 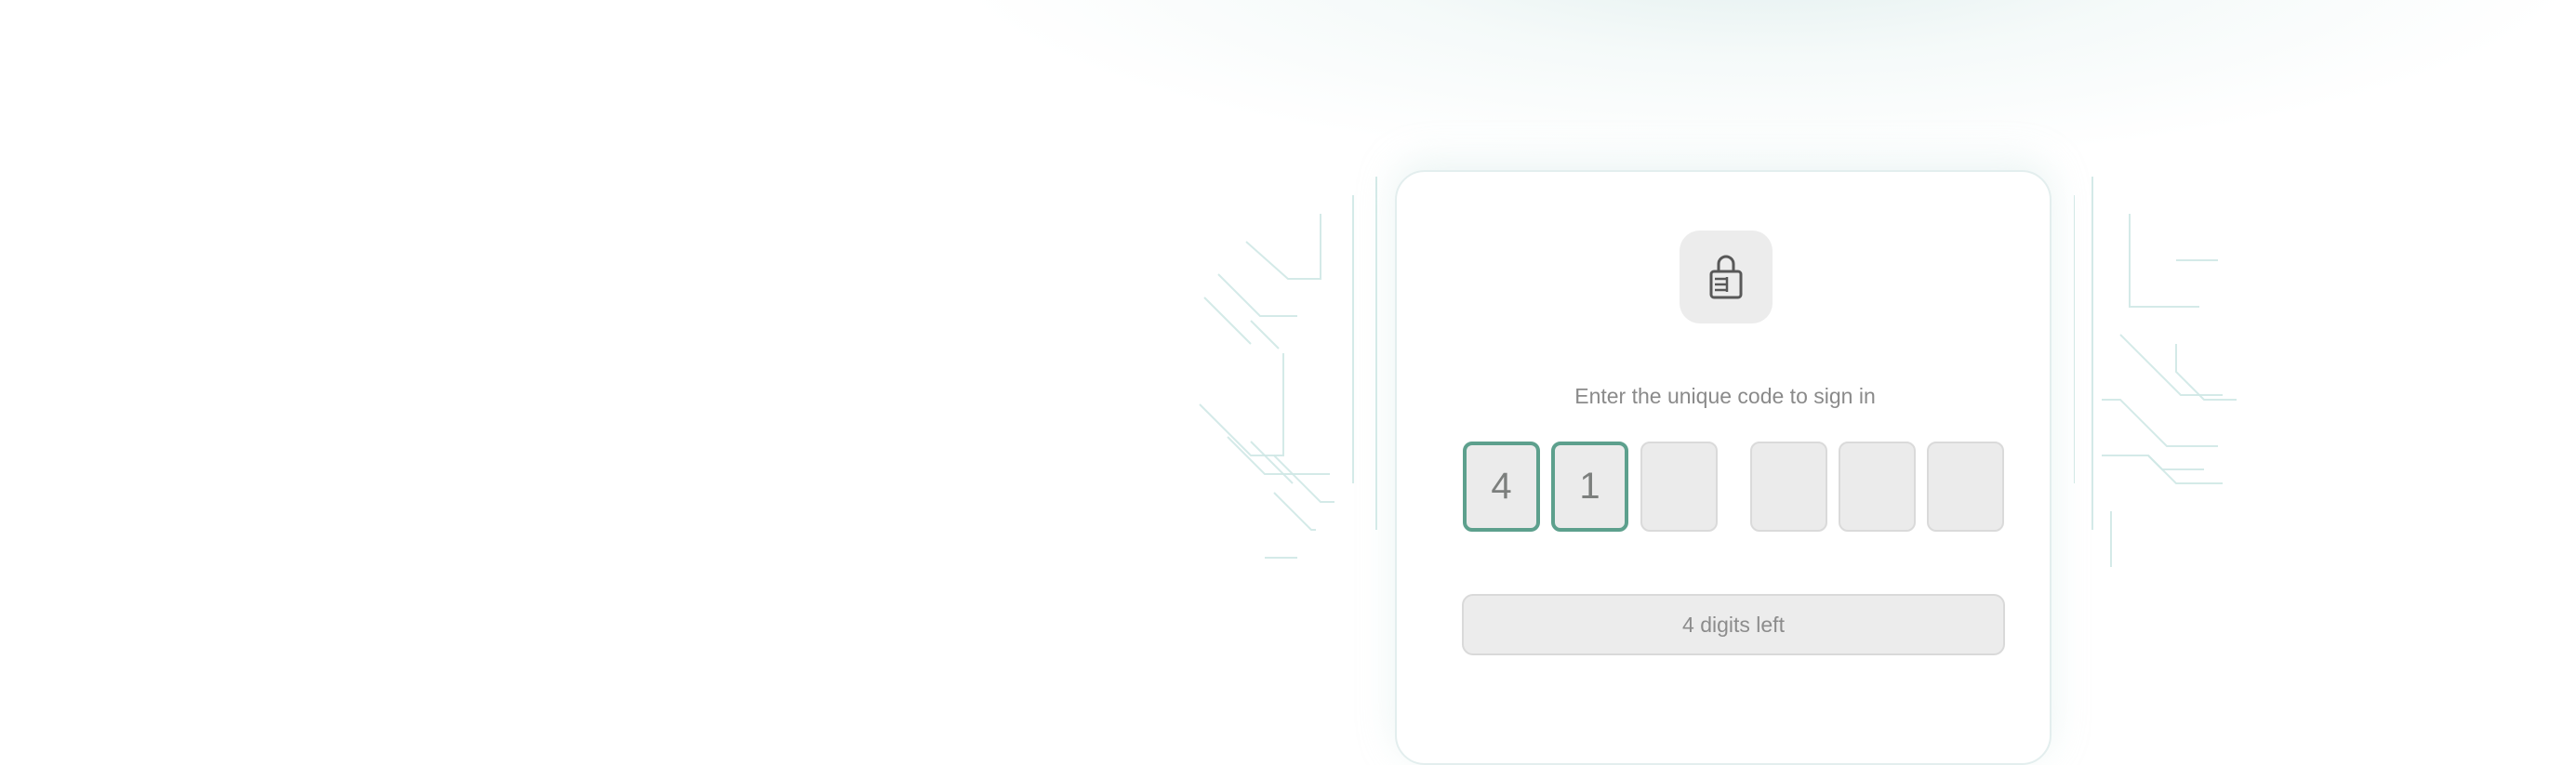 I want to click on circuit-decoration-left, so click(x=1288, y=368).